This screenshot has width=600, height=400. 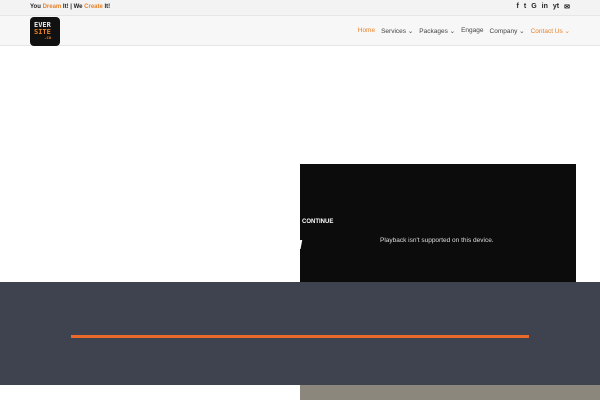 What do you see at coordinates (556, 7) in the screenshot?
I see `youtube-icon: yt` at bounding box center [556, 7].